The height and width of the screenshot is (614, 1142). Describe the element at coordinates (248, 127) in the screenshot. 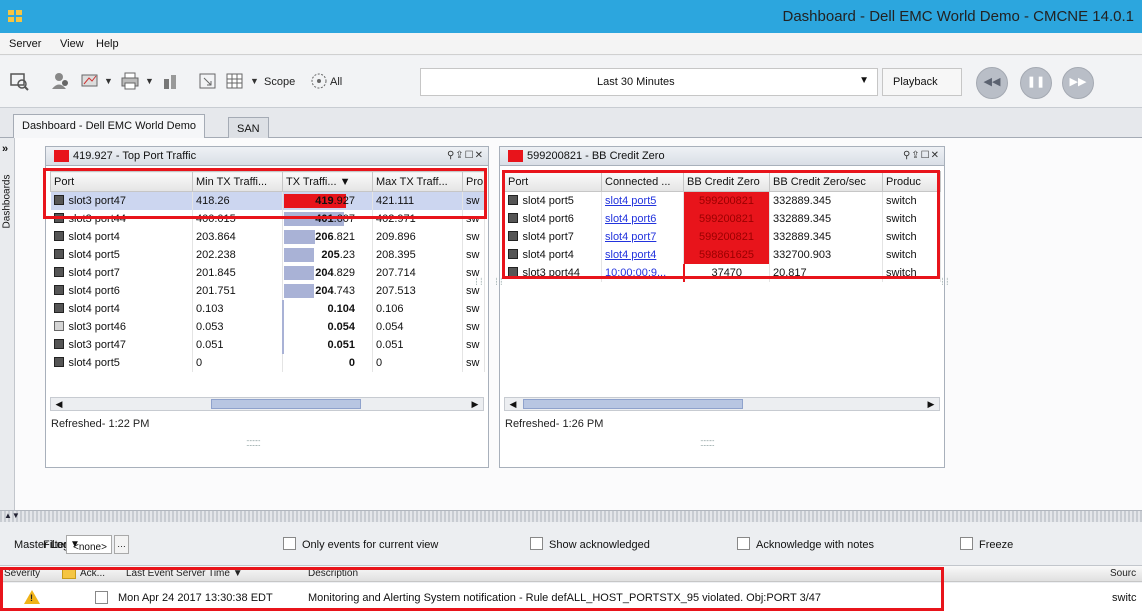

I see `tab-san: SAN` at that location.